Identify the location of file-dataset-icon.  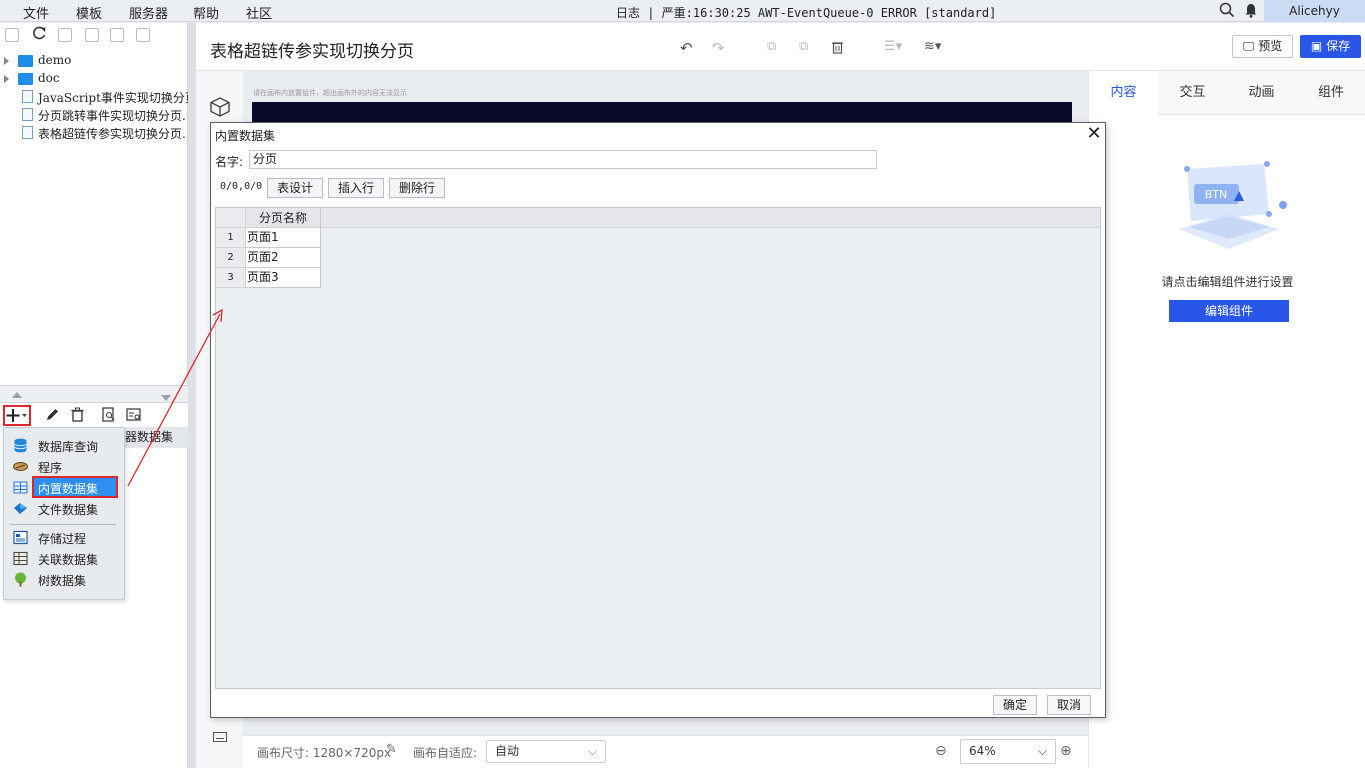
(20, 508).